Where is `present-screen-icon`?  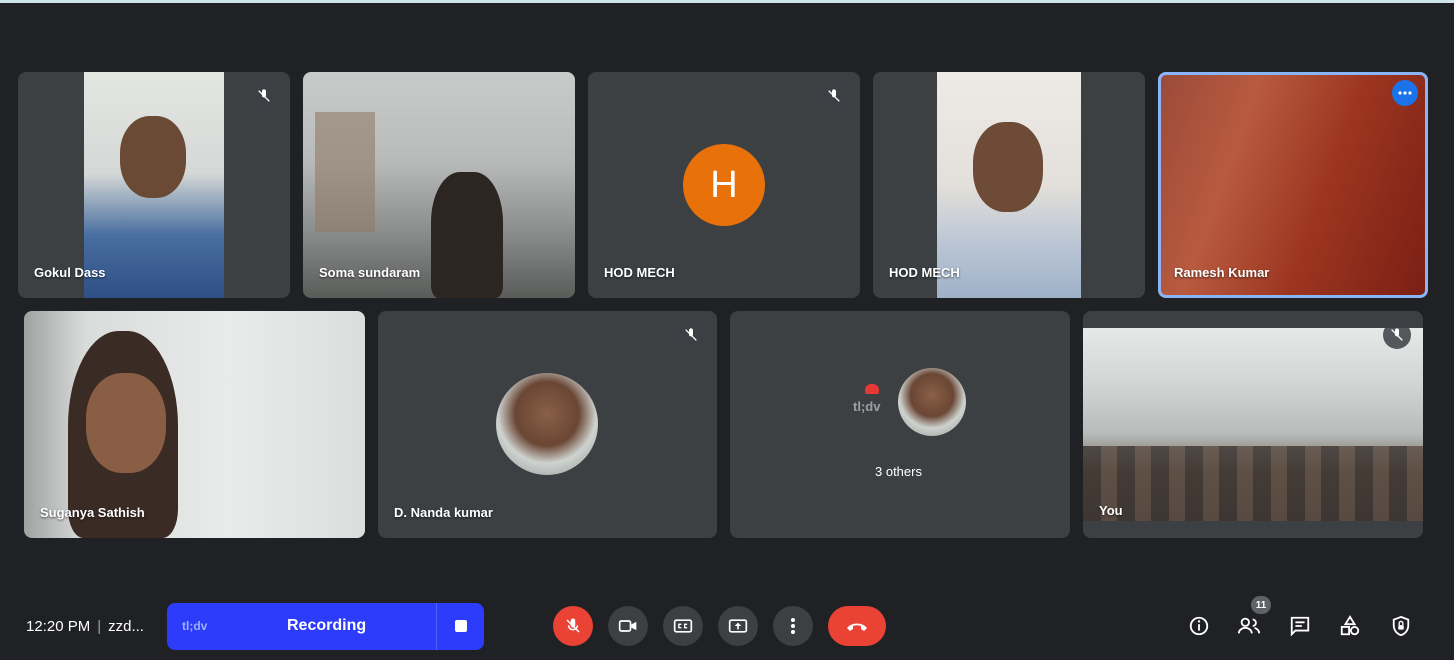 present-screen-icon is located at coordinates (738, 626).